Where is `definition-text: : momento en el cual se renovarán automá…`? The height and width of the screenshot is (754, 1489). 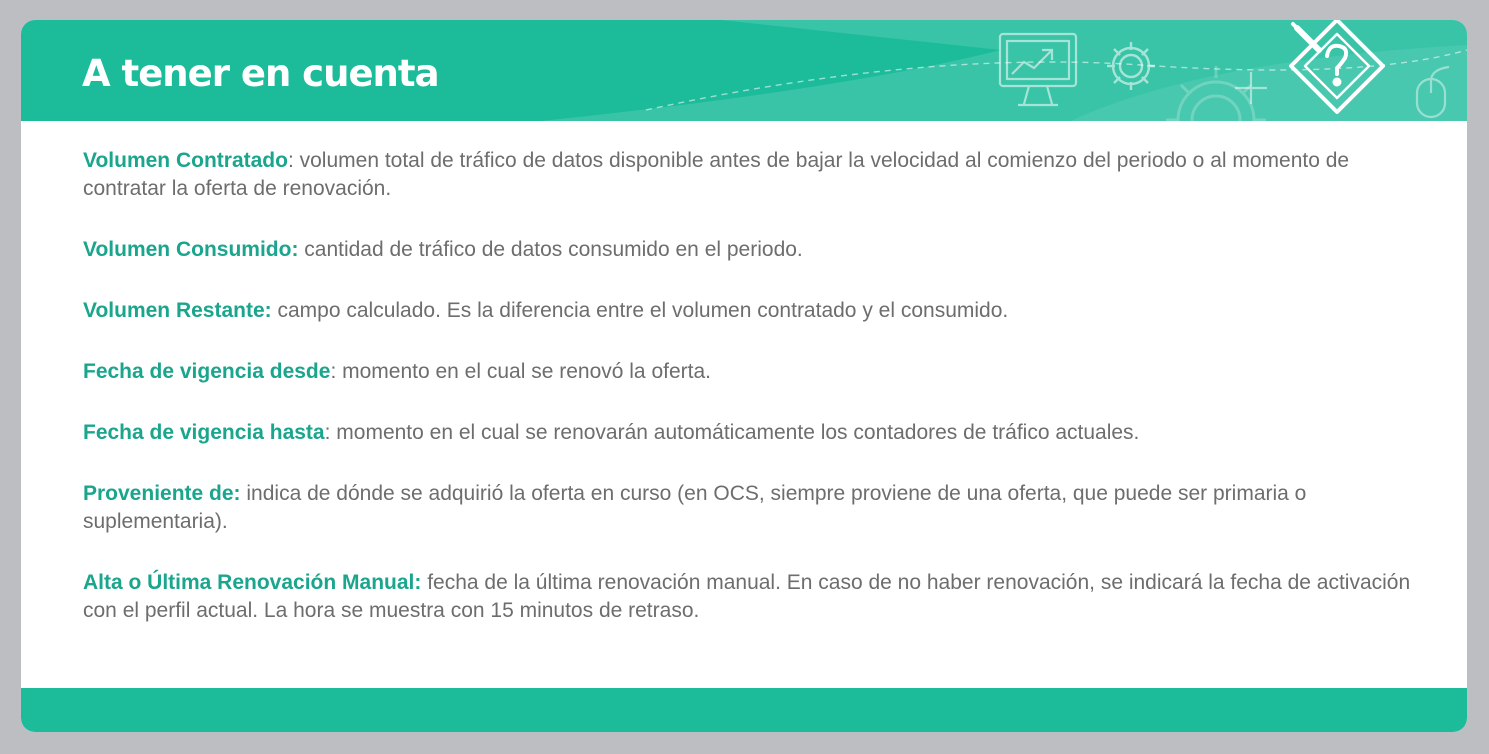 definition-text: : momento en el cual se renovarán automá… is located at coordinates (732, 432).